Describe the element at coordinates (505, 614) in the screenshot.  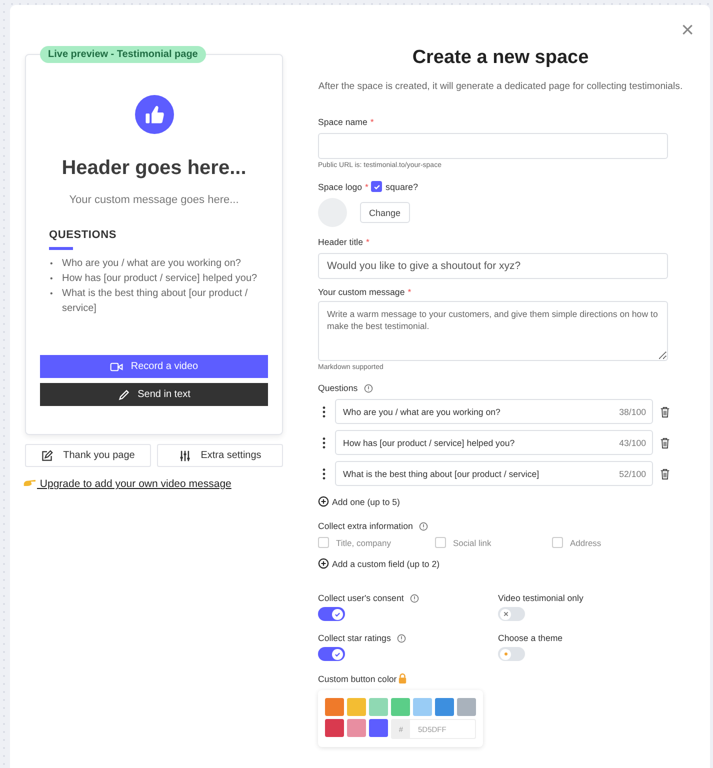
I see `cross-icon` at that location.